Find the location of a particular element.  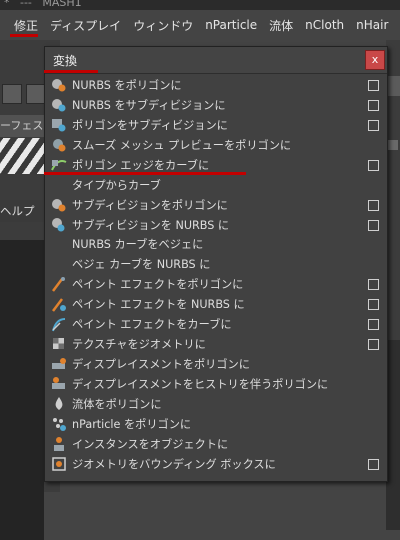

menu-item: nParticle をポリゴンに is located at coordinates (216, 424).